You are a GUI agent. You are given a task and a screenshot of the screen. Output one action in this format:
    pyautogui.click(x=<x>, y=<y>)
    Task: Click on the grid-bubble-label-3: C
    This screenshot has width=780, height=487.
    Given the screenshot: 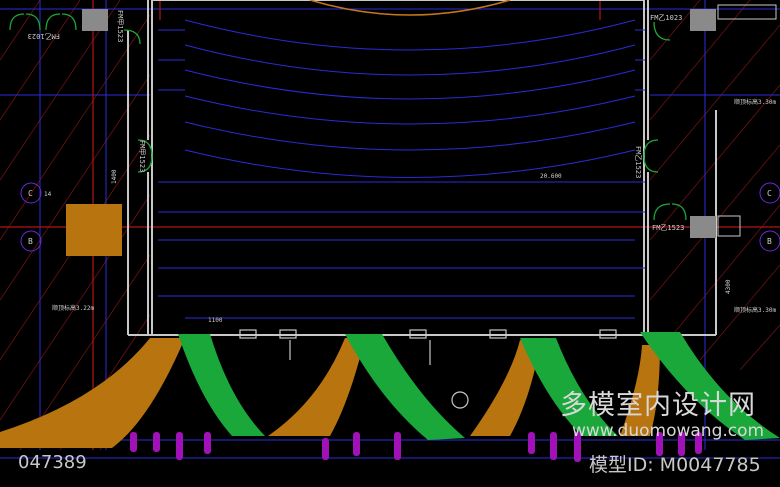 What is the action you would take?
    pyautogui.click(x=769, y=193)
    